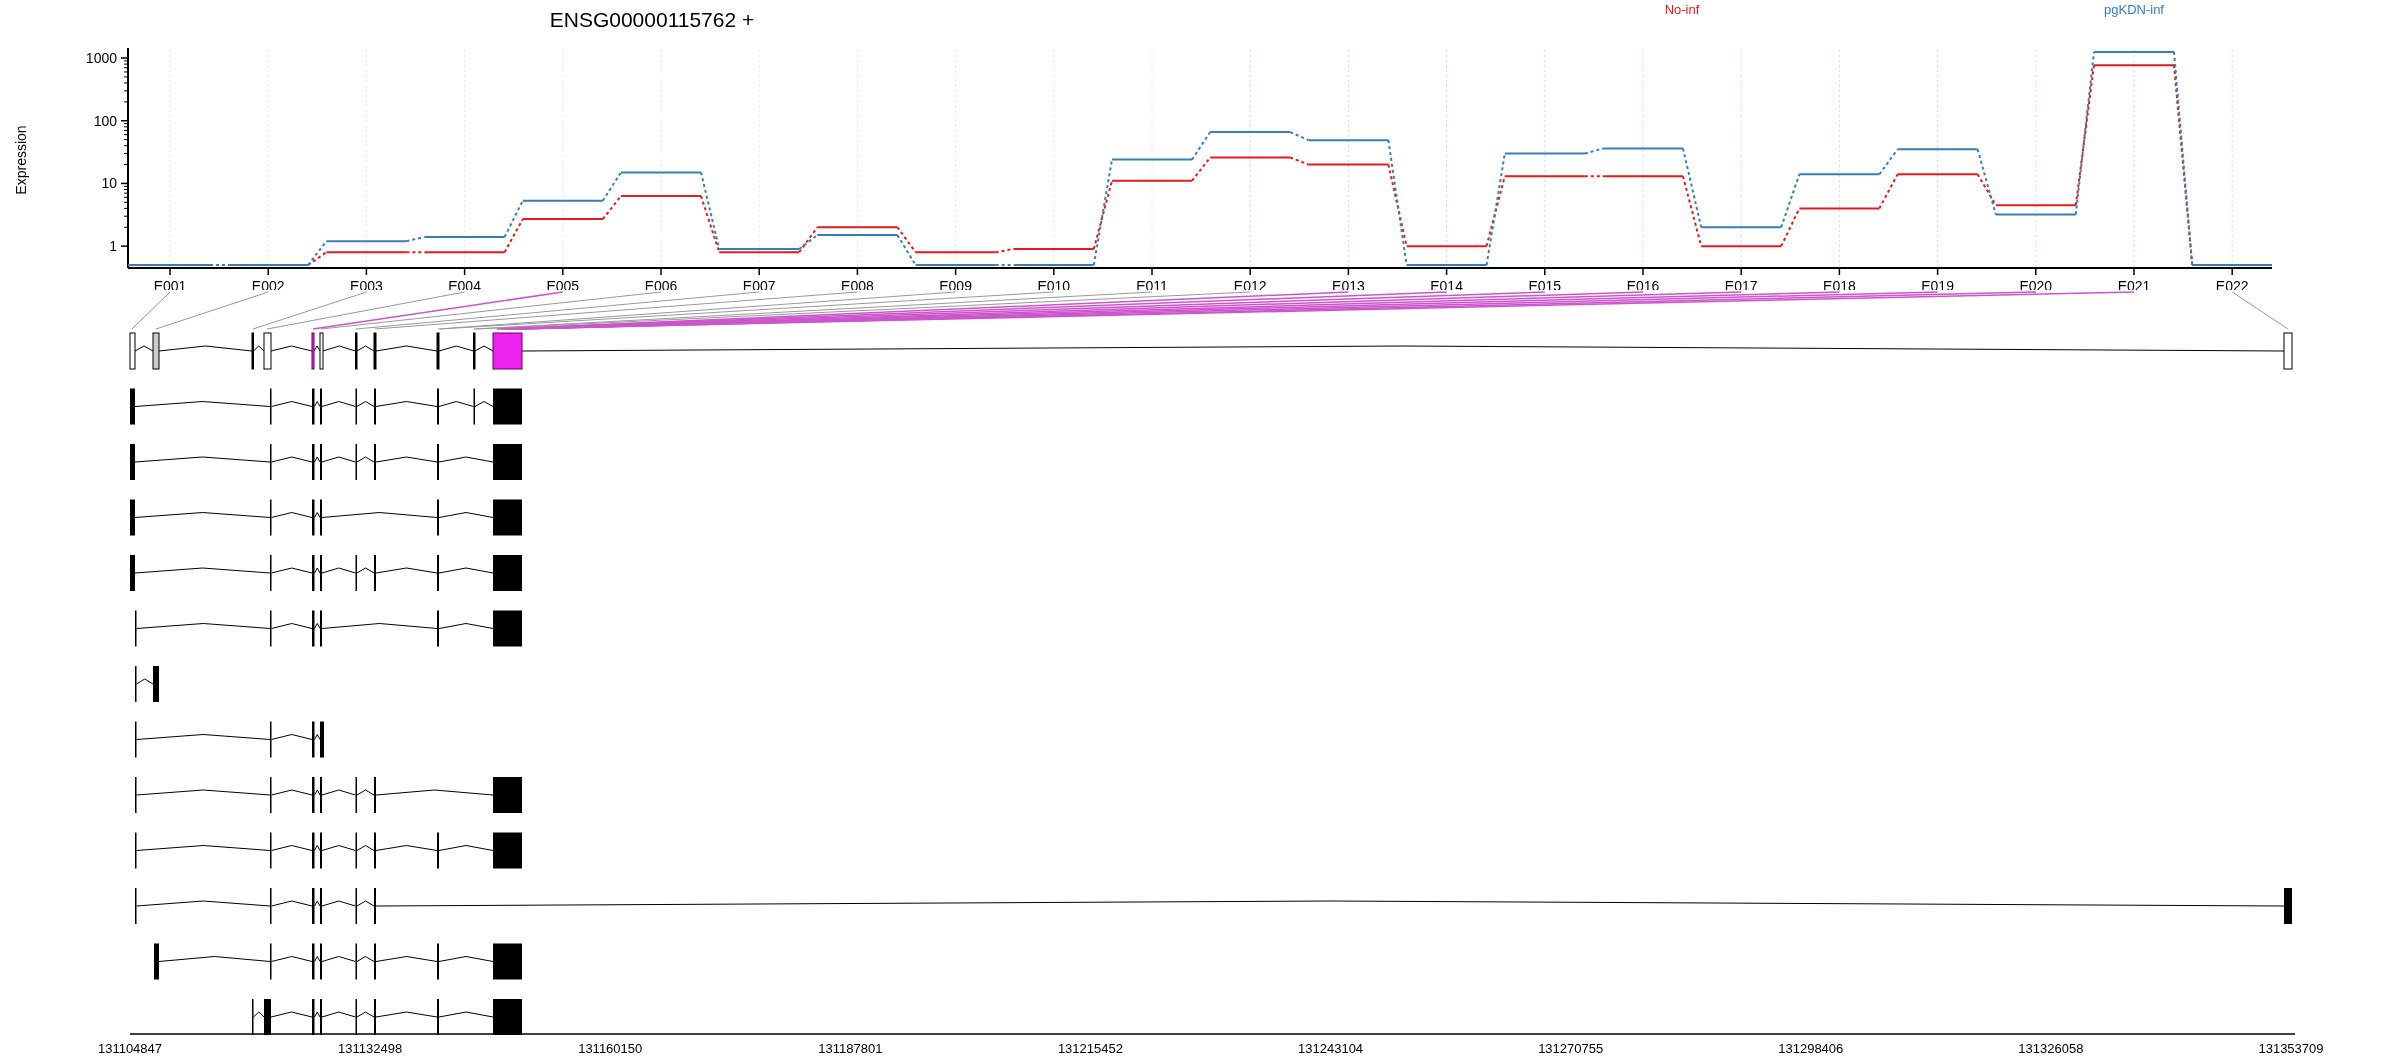  What do you see at coordinates (21, 160) in the screenshot?
I see `y-axis-label: Expression` at bounding box center [21, 160].